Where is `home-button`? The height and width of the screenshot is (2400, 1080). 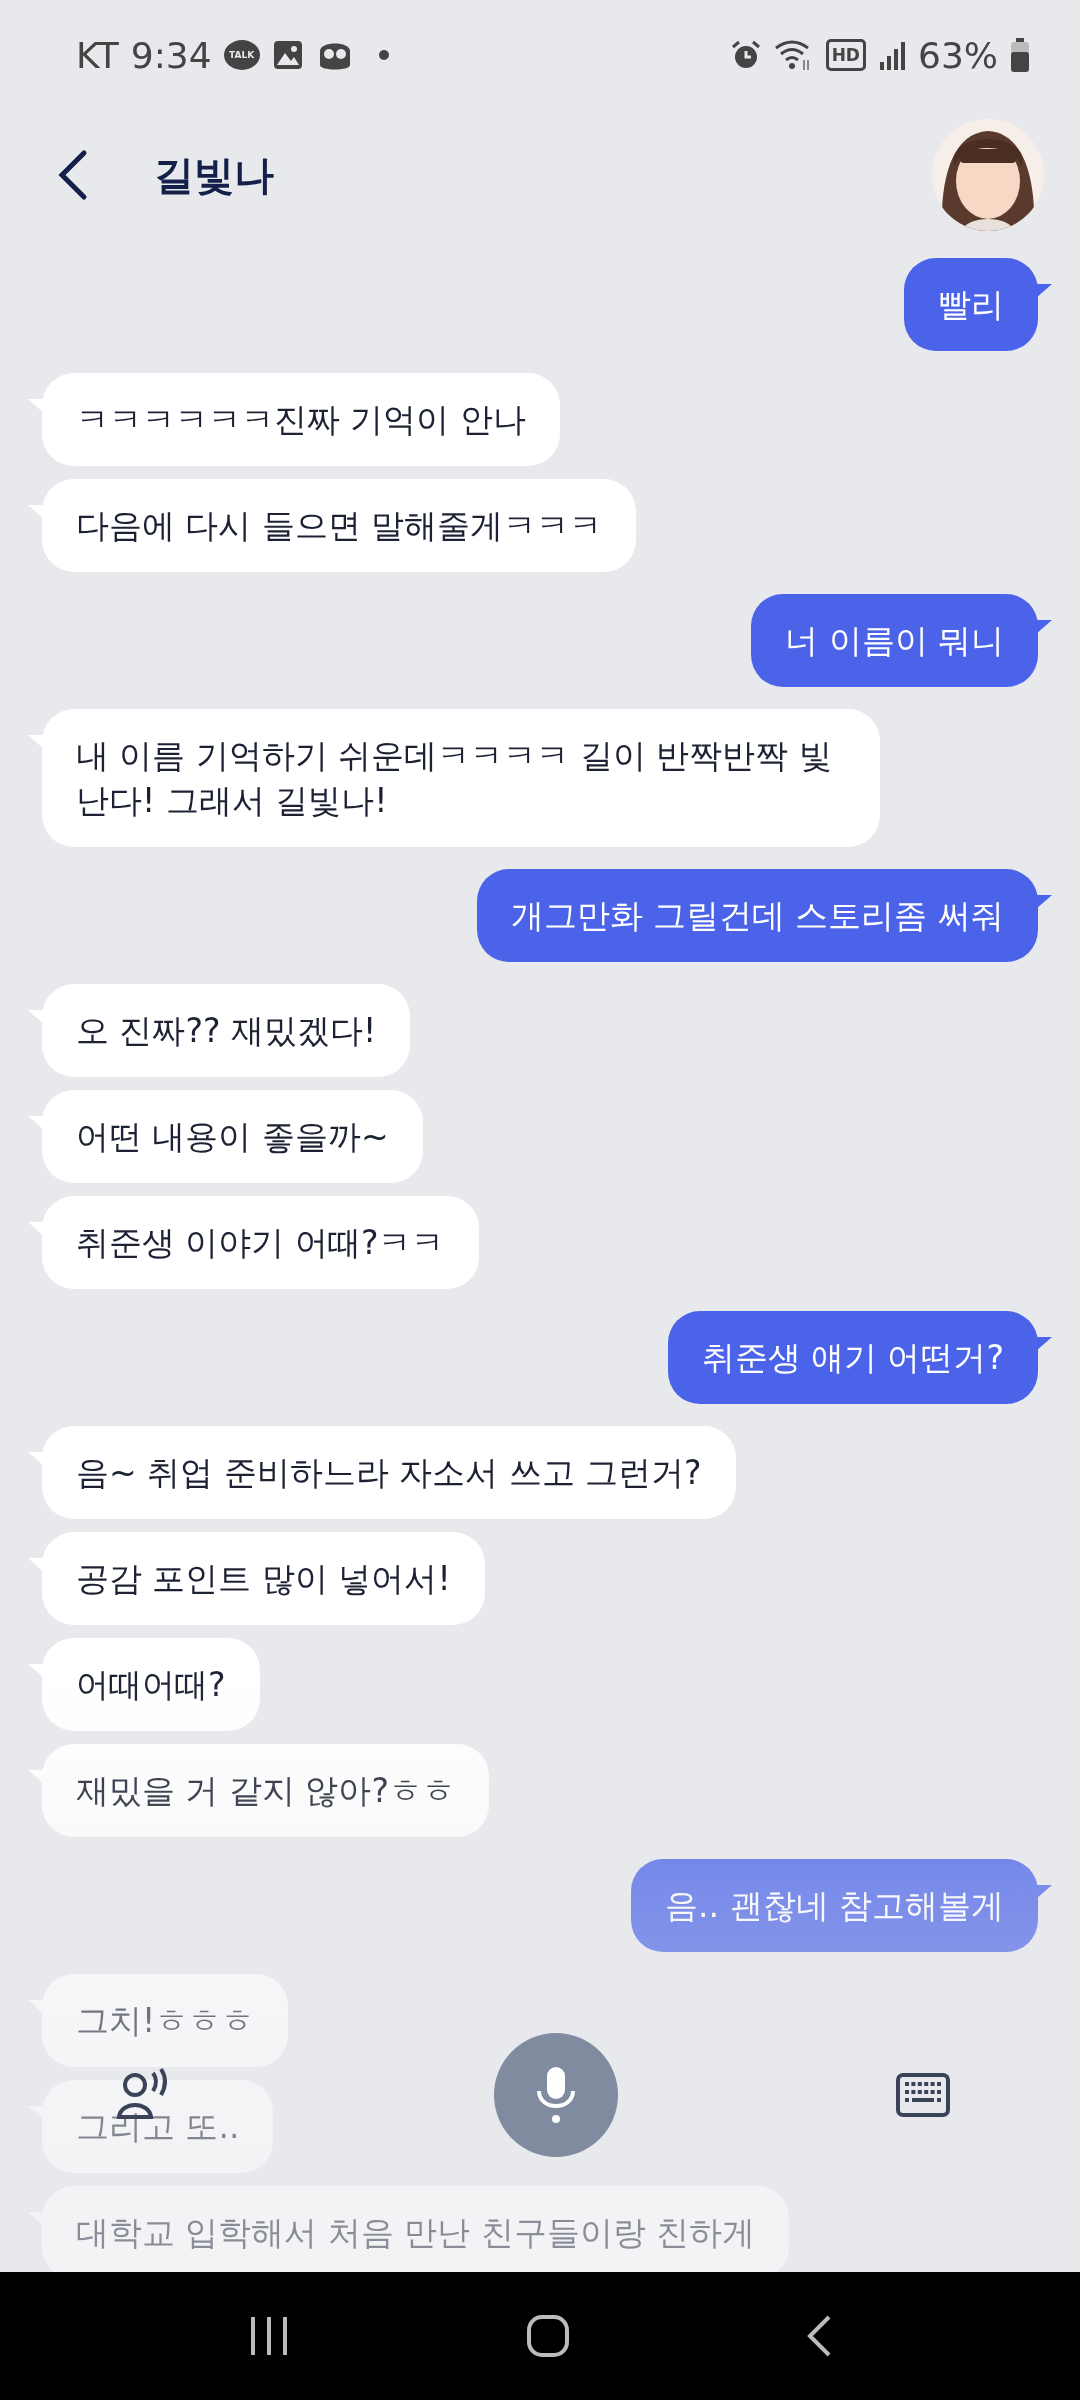 home-button is located at coordinates (548, 2336).